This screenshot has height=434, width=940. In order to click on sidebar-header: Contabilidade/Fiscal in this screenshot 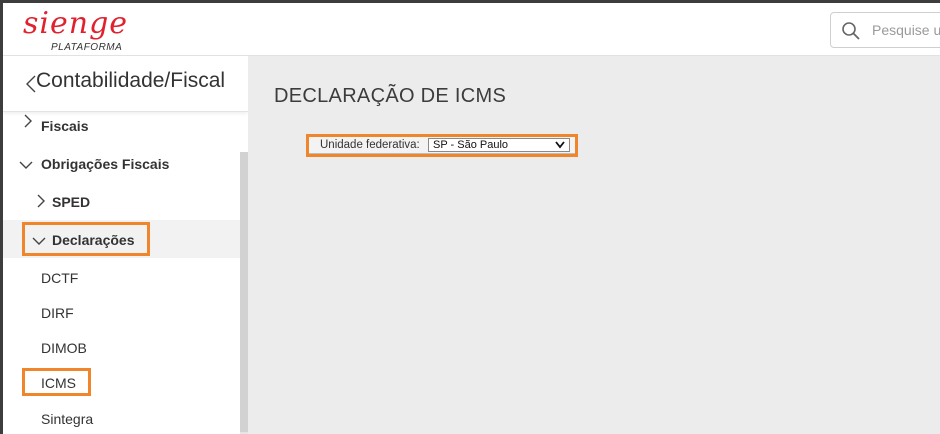, I will do `click(125, 84)`.